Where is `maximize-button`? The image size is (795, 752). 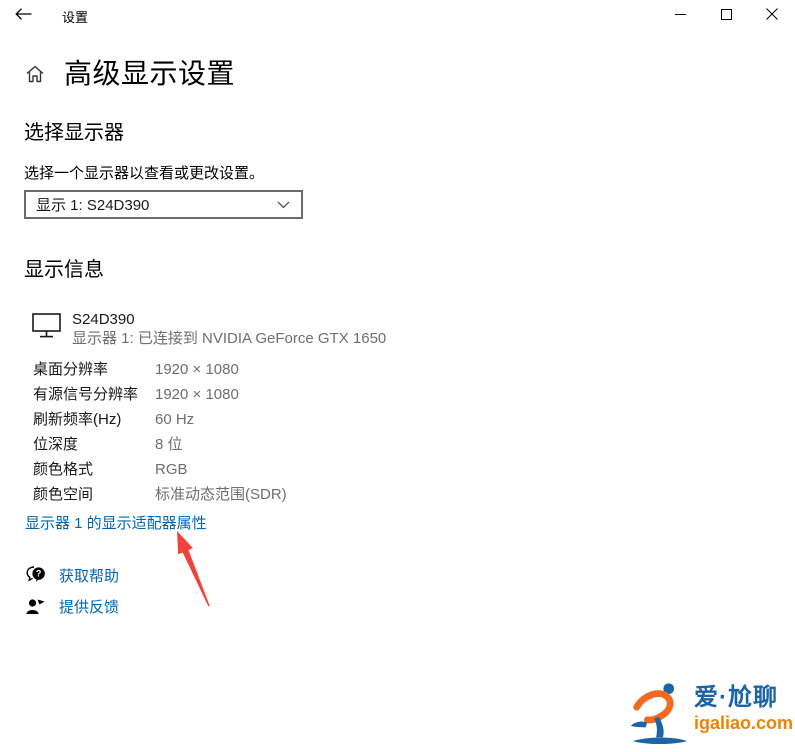 maximize-button is located at coordinates (726, 16).